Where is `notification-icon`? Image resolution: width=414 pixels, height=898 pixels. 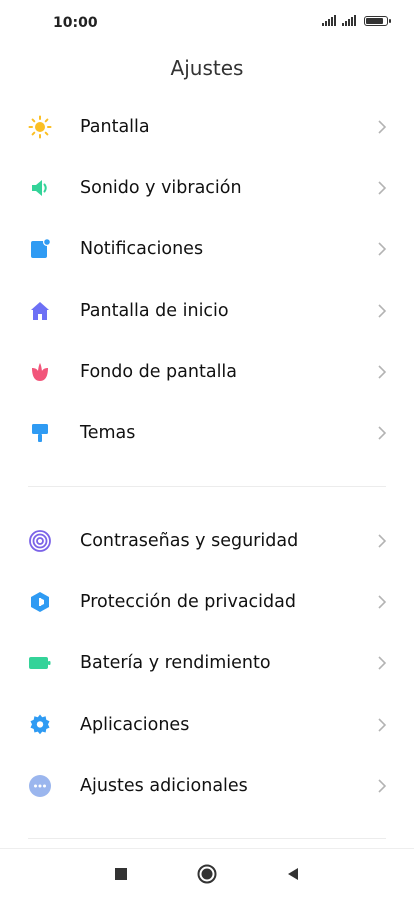 notification-icon is located at coordinates (40, 249).